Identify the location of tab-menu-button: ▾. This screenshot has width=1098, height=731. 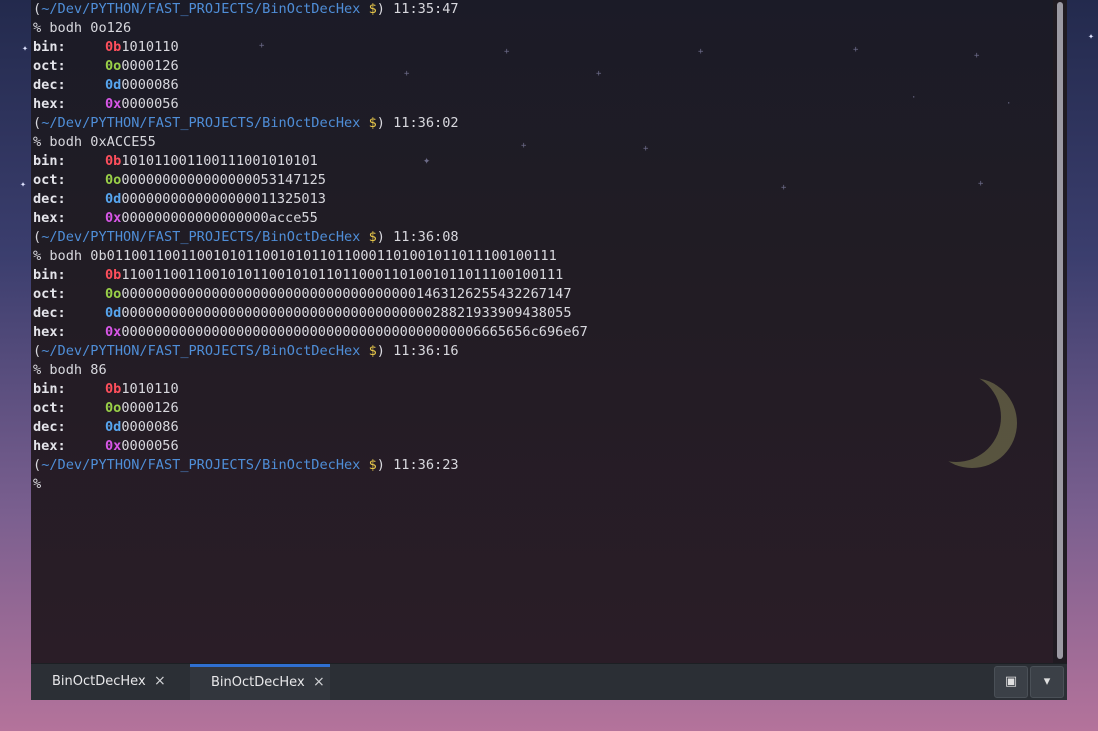
(1047, 682).